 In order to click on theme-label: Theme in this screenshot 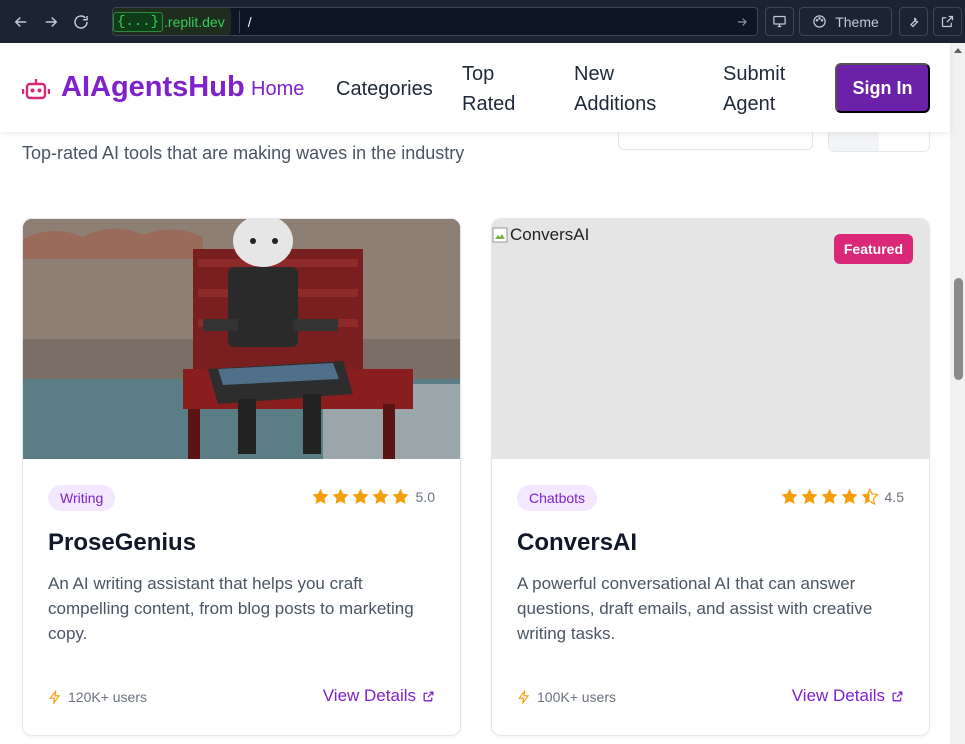, I will do `click(857, 21)`.